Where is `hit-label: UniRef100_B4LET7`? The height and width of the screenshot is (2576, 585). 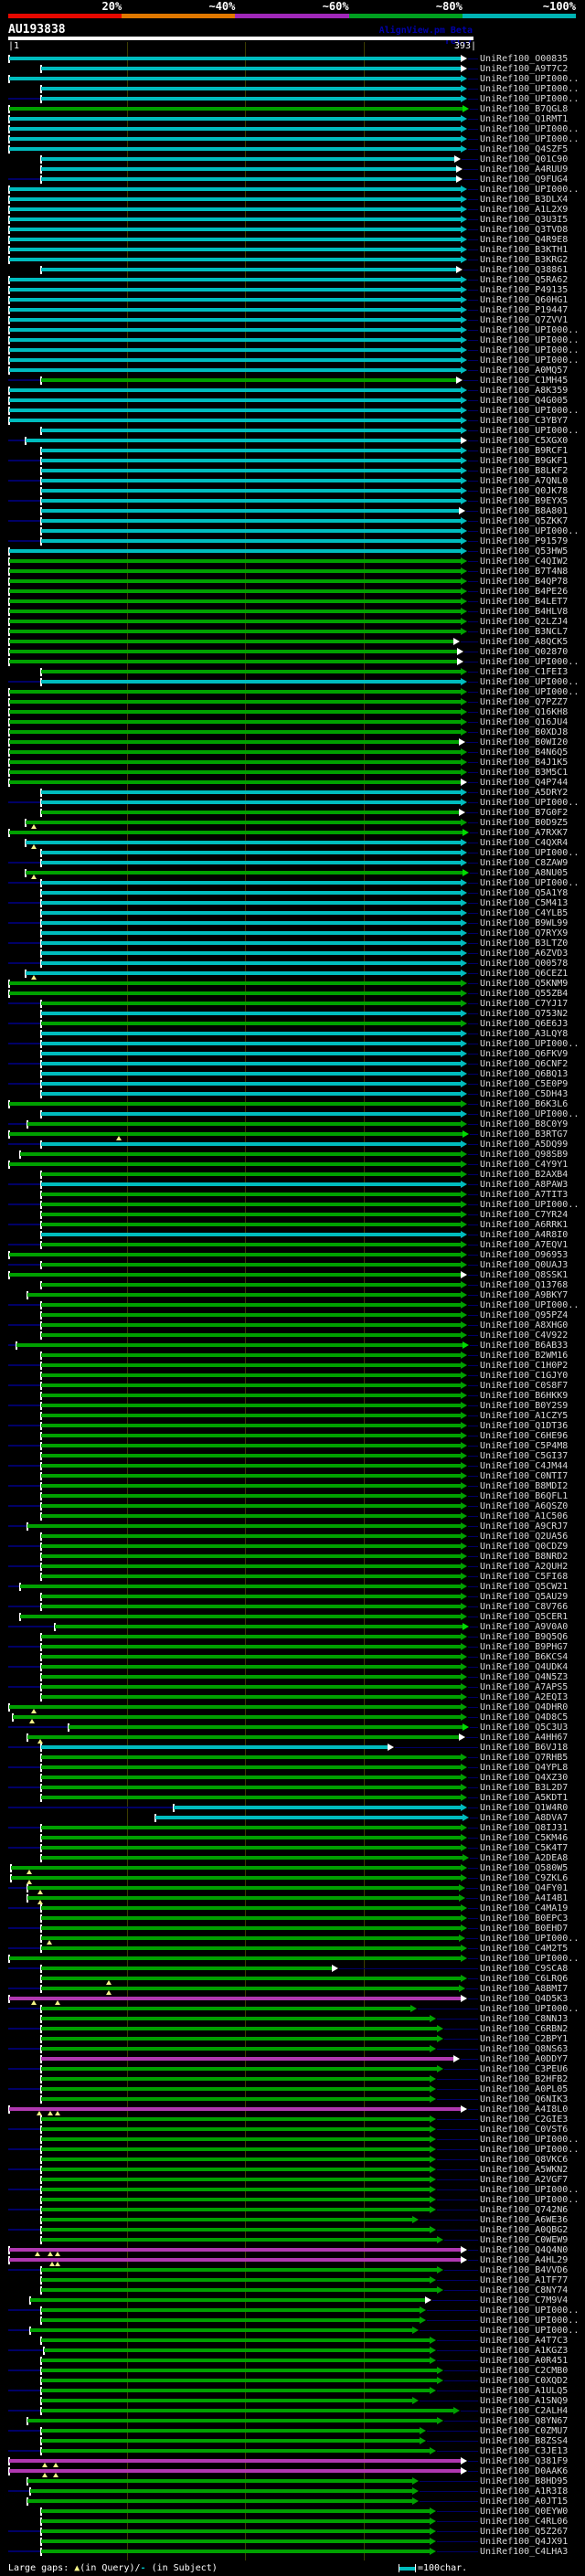
hit-label: UniRef100_B4LET7 is located at coordinates (524, 601).